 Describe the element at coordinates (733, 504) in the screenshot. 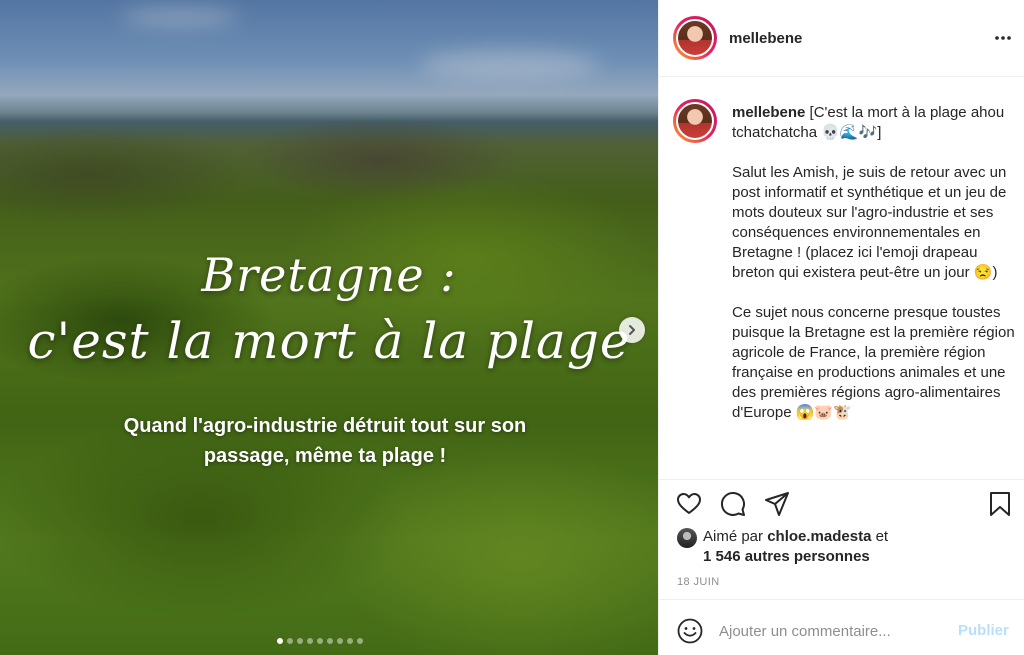

I see `comment-icon` at that location.